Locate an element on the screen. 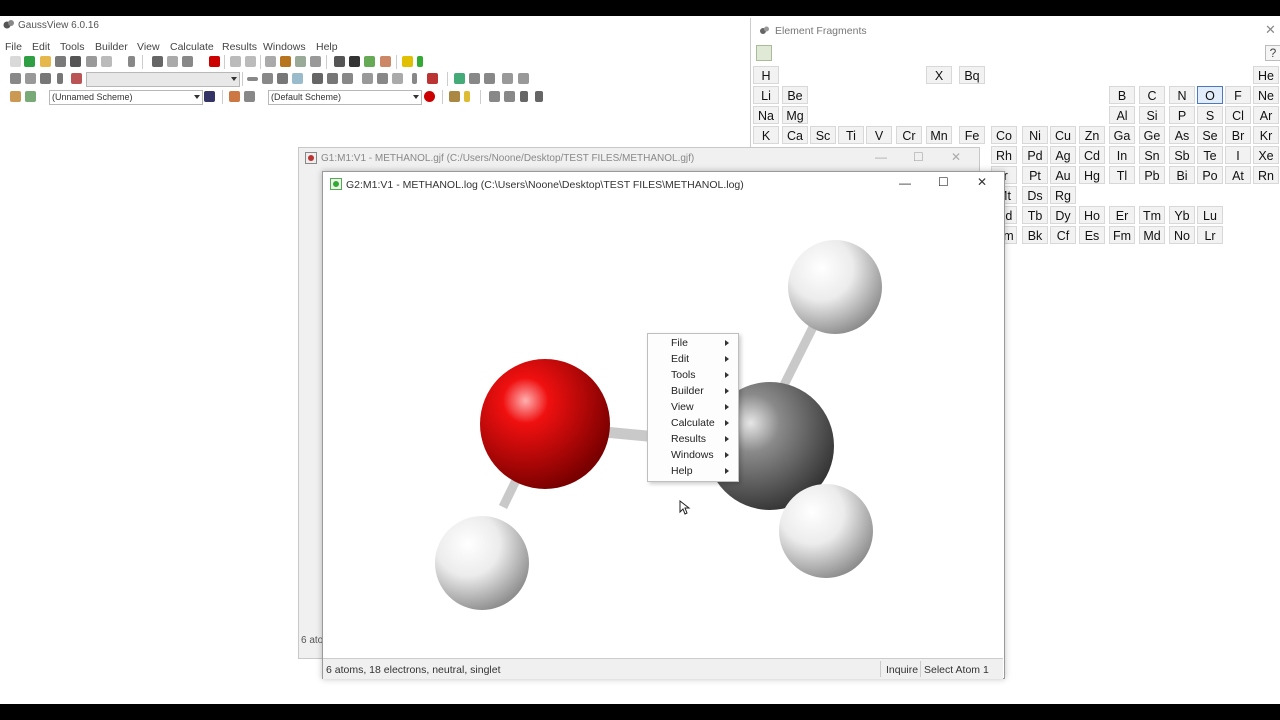 Image resolution: width=1280 pixels, height=720 pixels. element-tb: Tb is located at coordinates (1035, 215).